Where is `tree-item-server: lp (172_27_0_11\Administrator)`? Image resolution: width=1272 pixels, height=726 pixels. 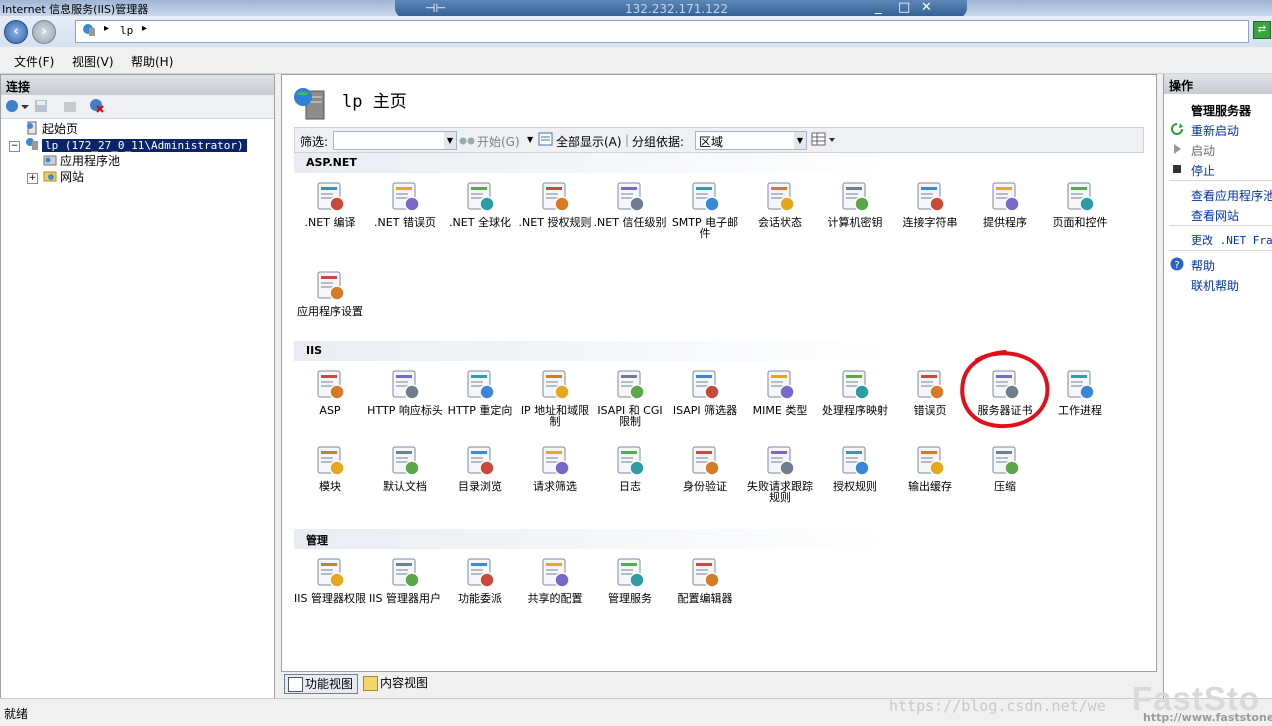
tree-item-server: lp (172_27_0_11\Administrator) is located at coordinates (136, 145).